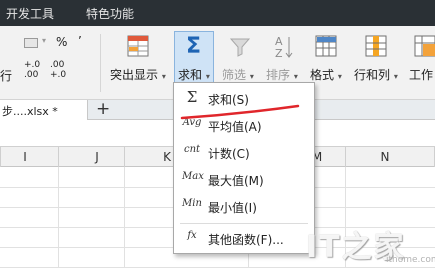  I want to click on decrease-decimal-sub: +.0, so click(58, 75).